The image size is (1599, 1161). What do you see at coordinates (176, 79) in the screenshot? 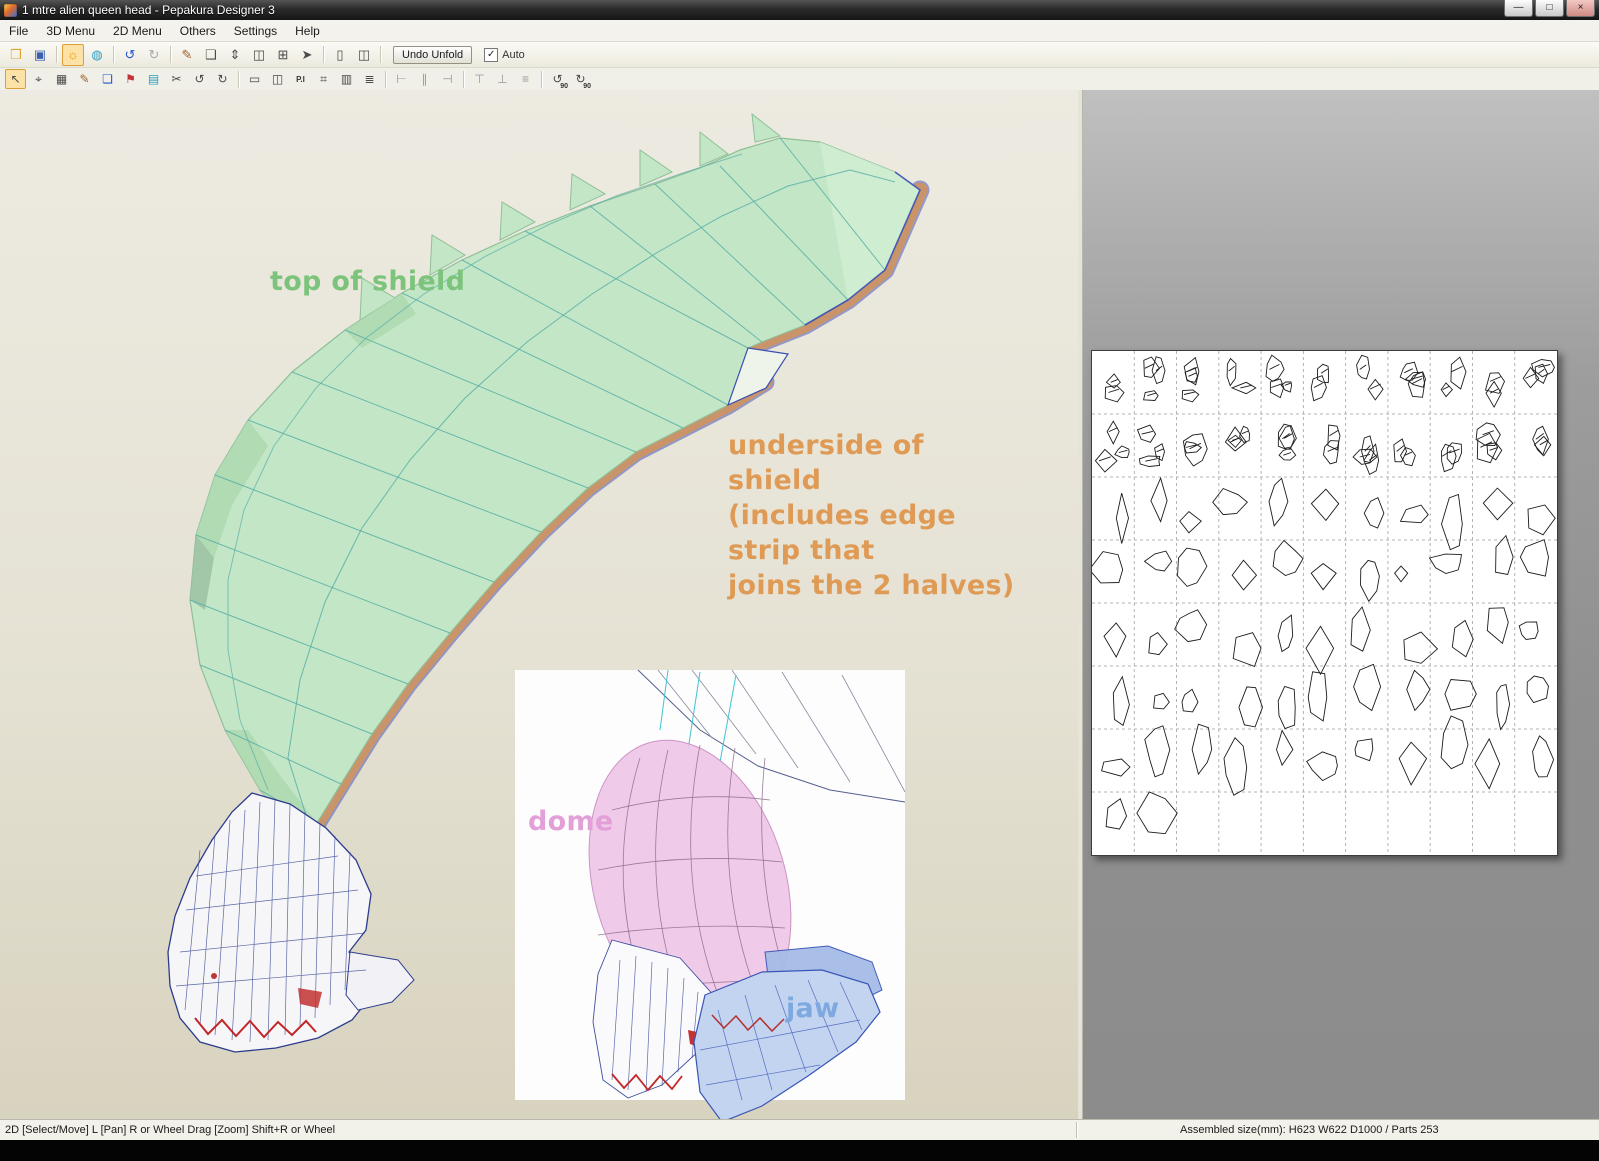
I see `scissors-icon: ✂` at bounding box center [176, 79].